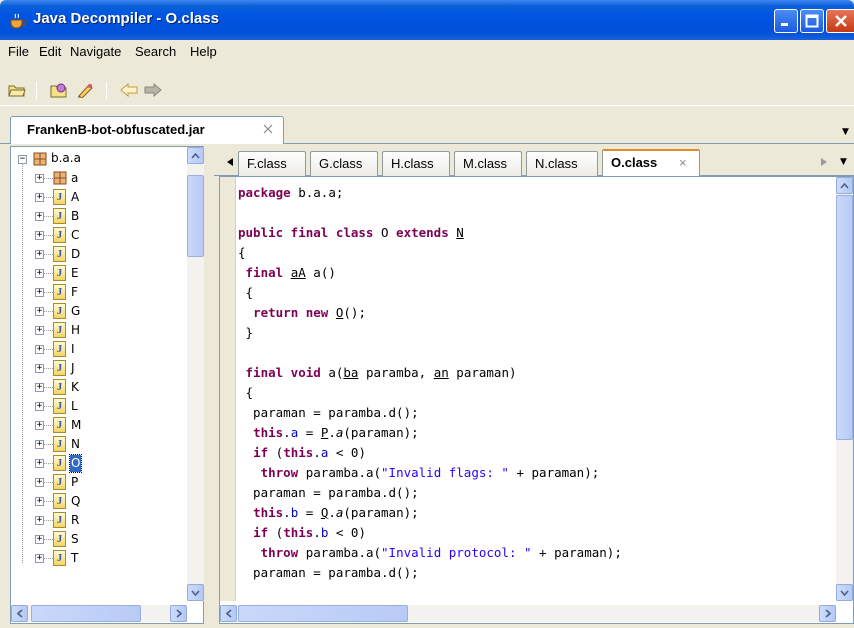 Image resolution: width=854 pixels, height=628 pixels. What do you see at coordinates (99, 178) in the screenshot?
I see `tree-item-a: + a` at bounding box center [99, 178].